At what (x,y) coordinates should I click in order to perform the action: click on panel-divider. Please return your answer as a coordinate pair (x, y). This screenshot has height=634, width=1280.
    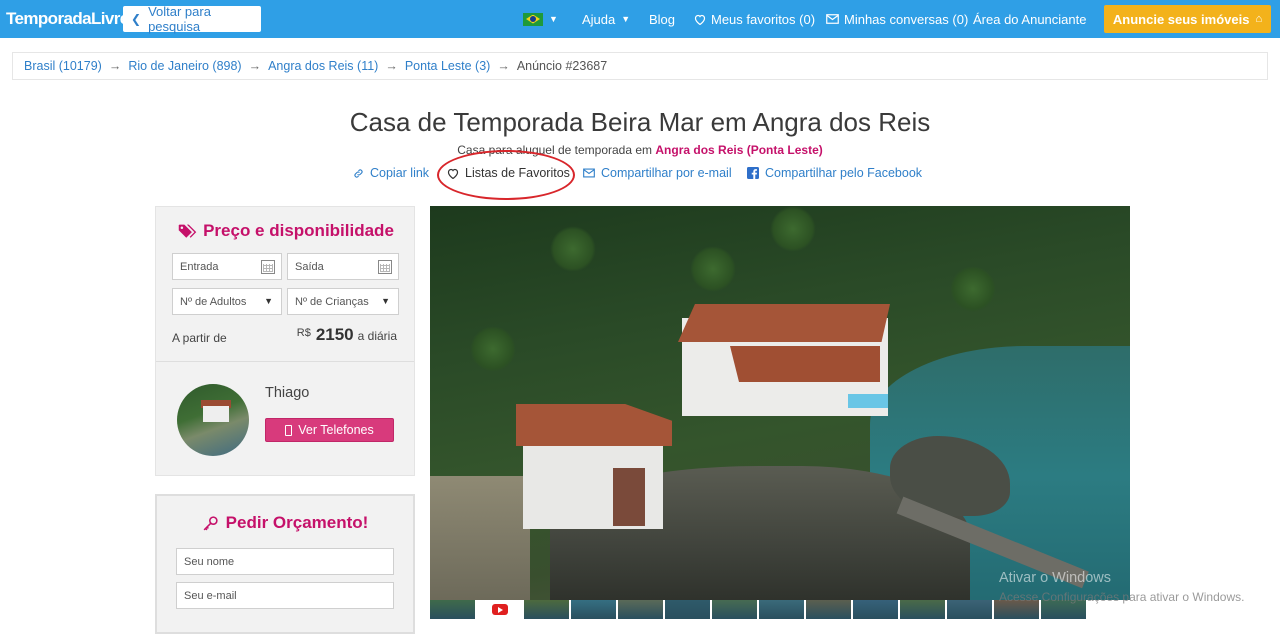
    Looking at the image, I should click on (285, 361).